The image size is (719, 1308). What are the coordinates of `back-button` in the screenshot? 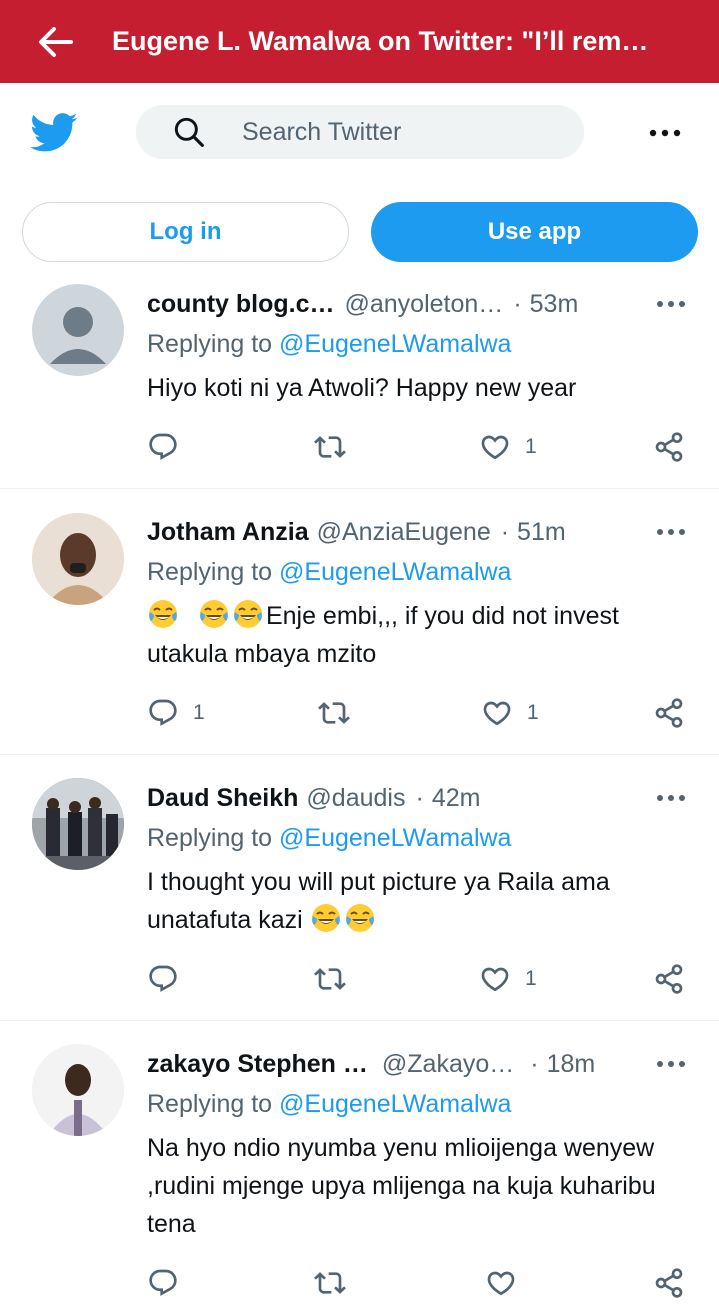 It's located at (56, 41).